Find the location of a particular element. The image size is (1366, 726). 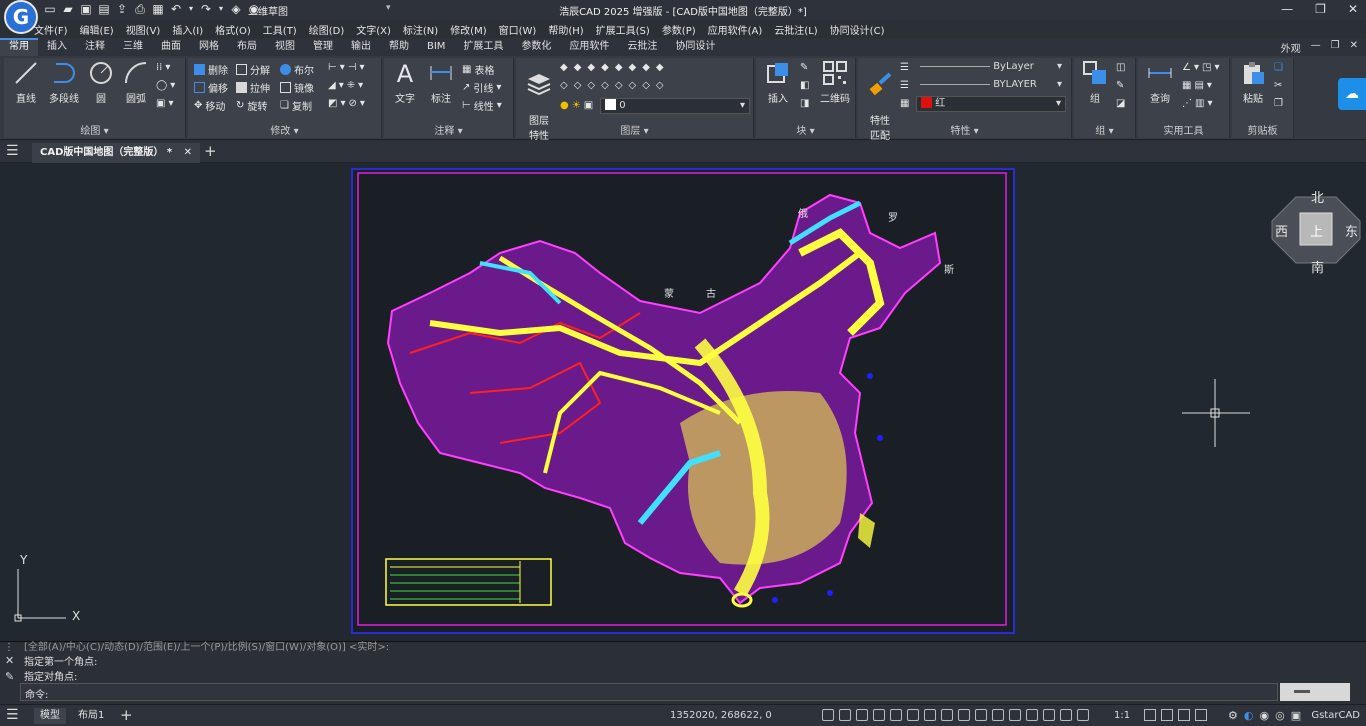

lock-ui-icon is located at coordinates (1201, 715).